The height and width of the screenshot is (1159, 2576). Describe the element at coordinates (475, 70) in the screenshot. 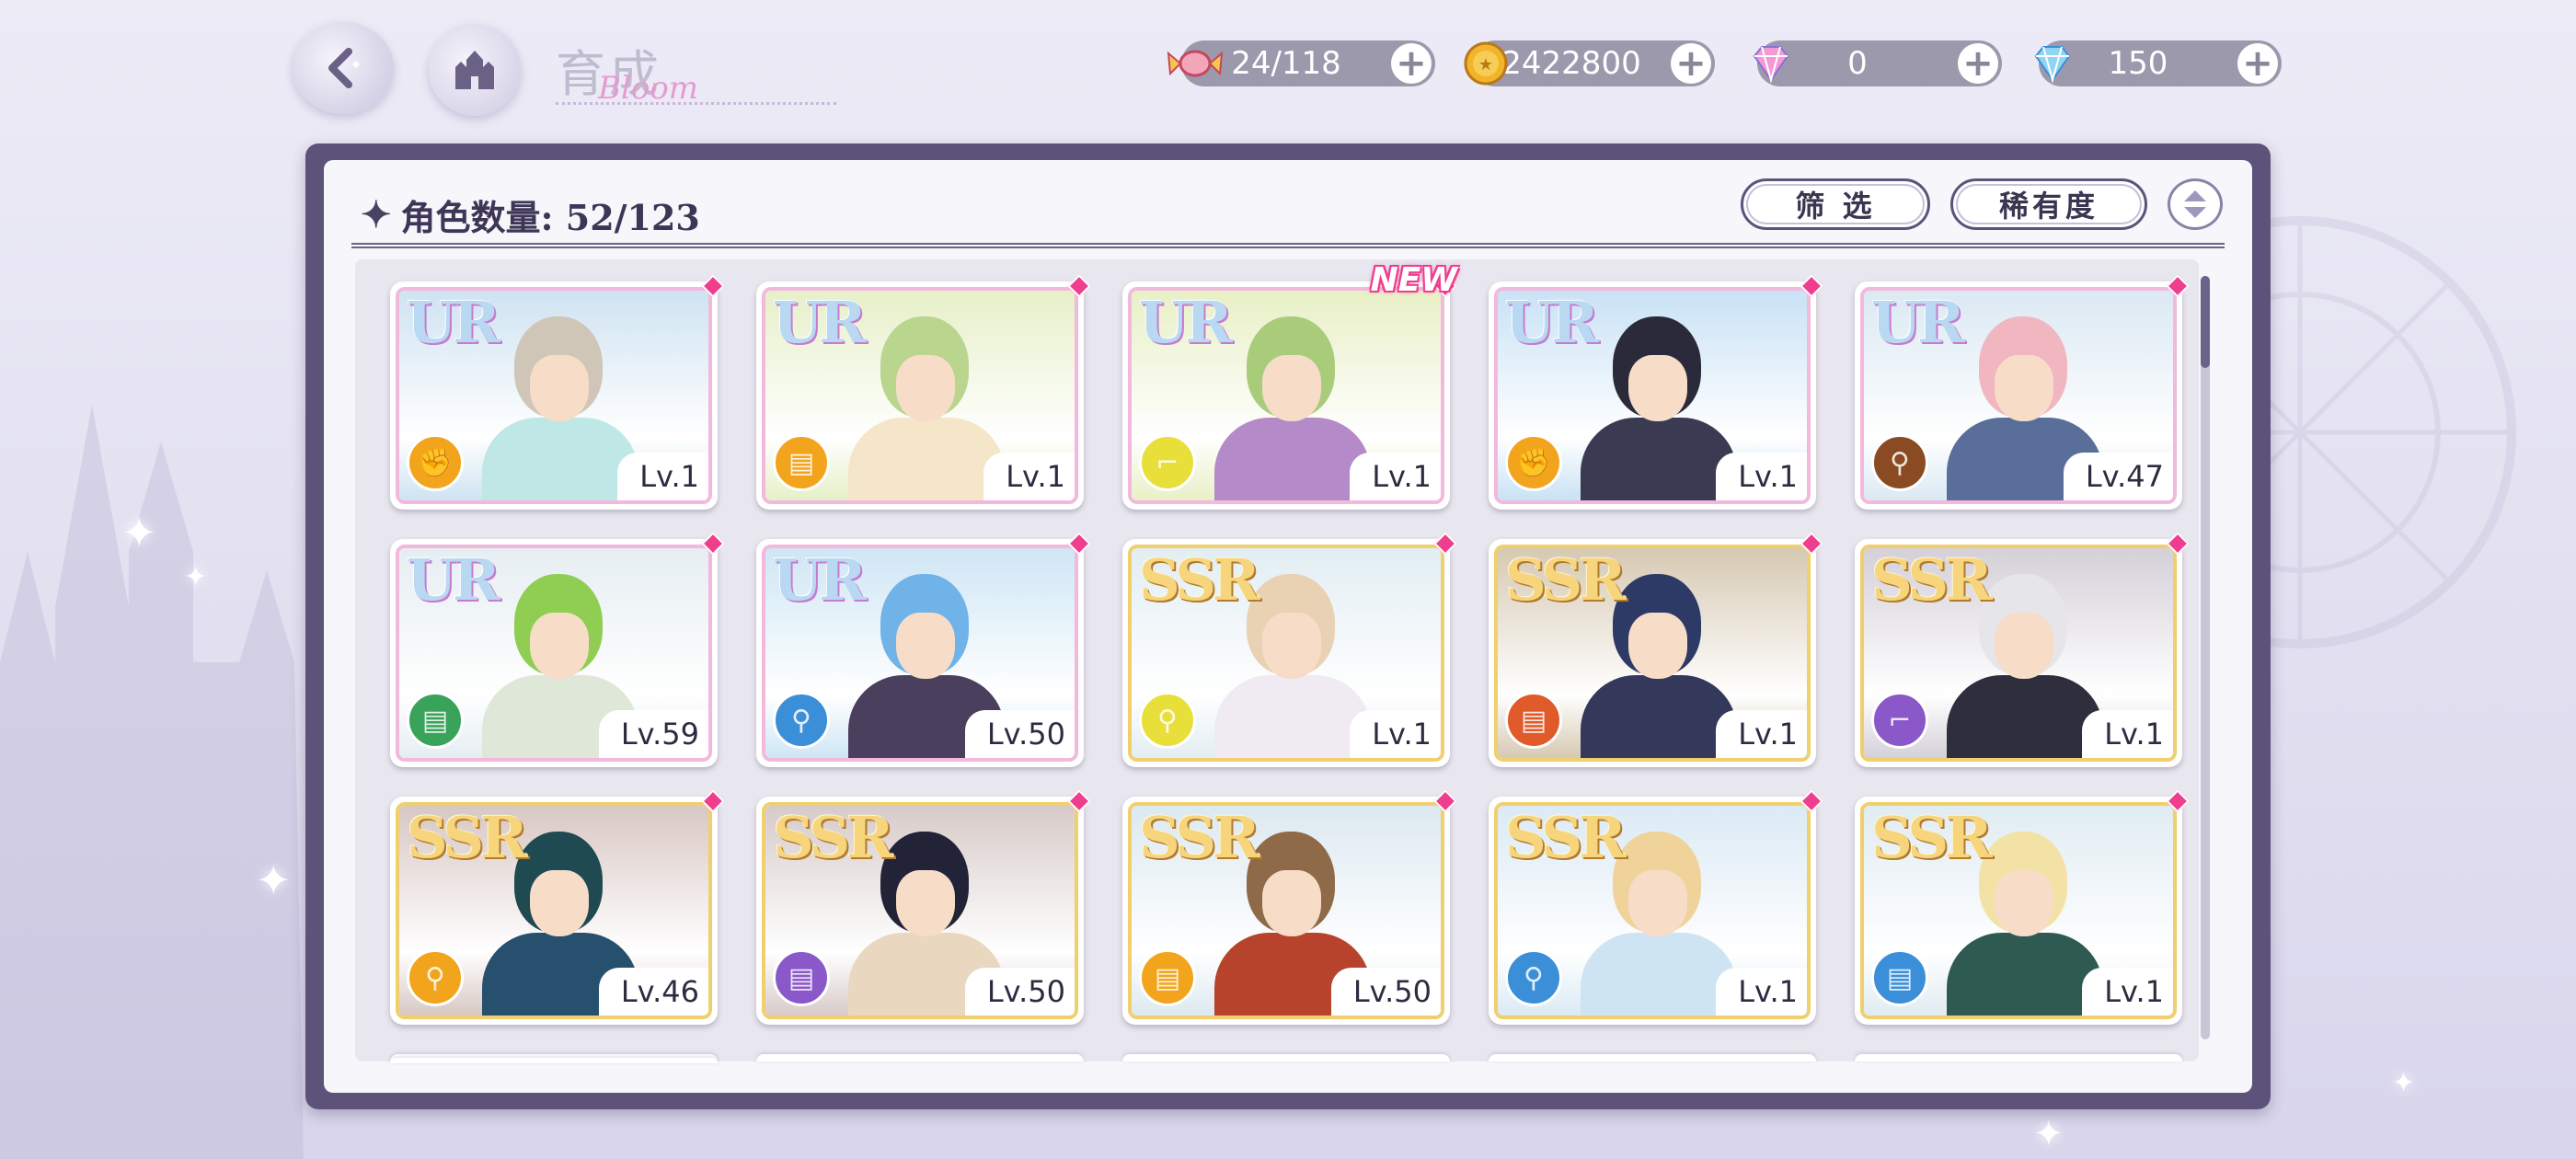

I see `home-button` at that location.